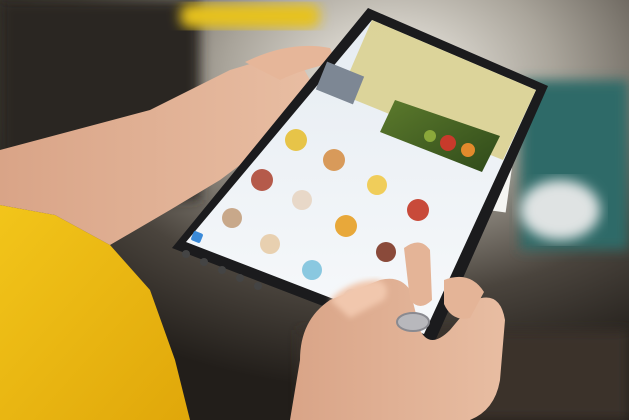 The height and width of the screenshot is (420, 629). What do you see at coordinates (560, 210) in the screenshot?
I see `background-light-object` at bounding box center [560, 210].